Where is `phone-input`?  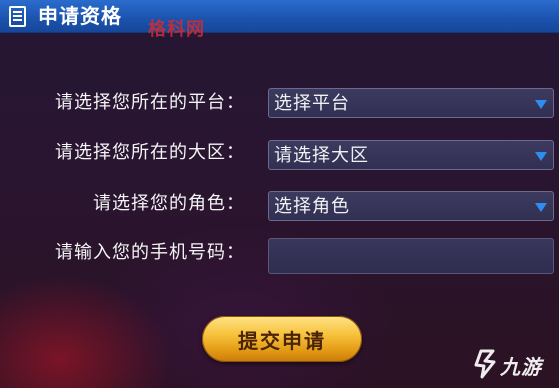
phone-input is located at coordinates (411, 256).